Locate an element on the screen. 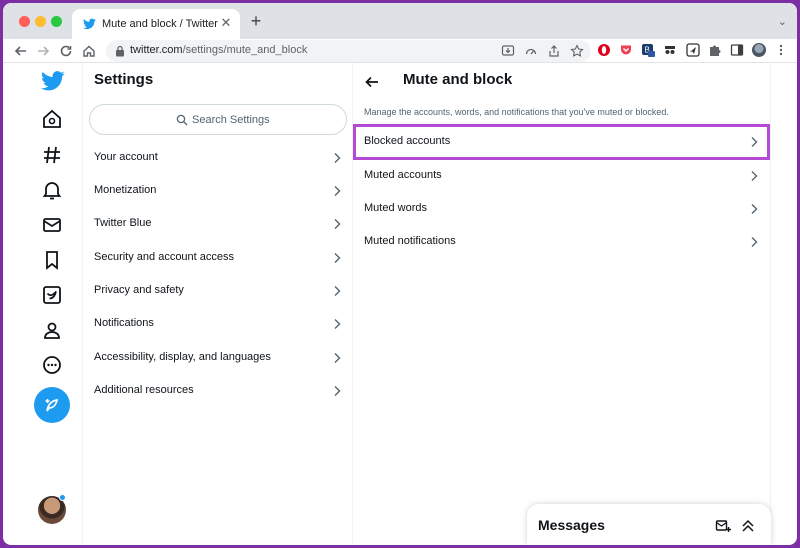  address-bar: twitter.com/settings/mute_and_block is located at coordinates (348, 51).